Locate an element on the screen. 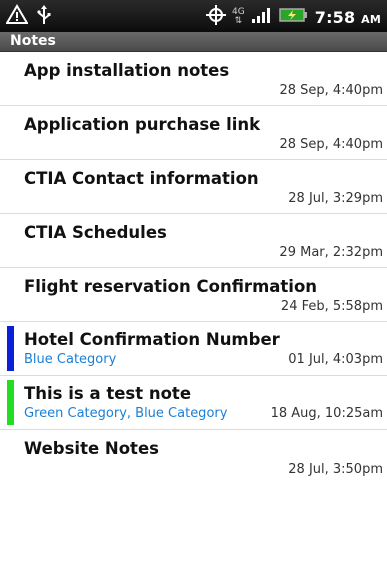  note-title: Hotel Confirmation Number is located at coordinates (152, 339).